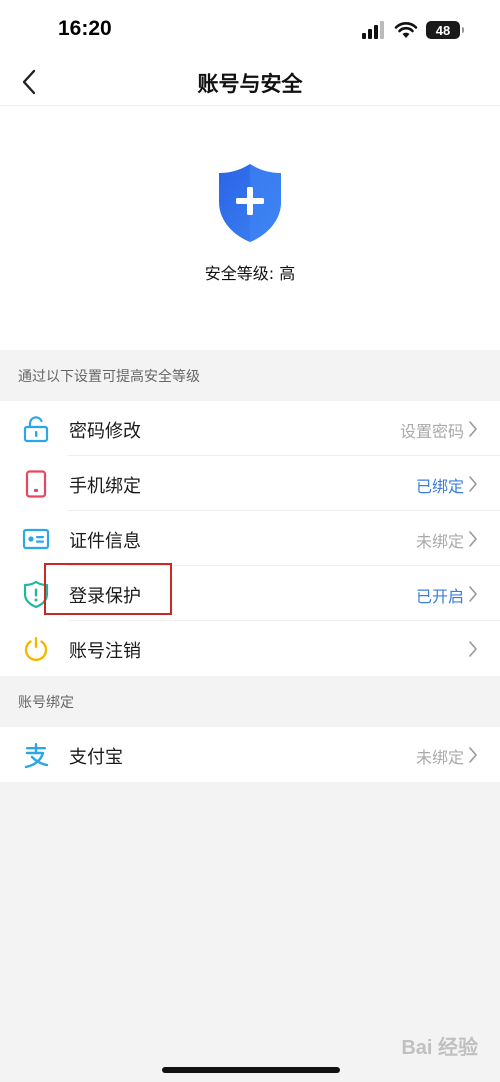 Image resolution: width=500 pixels, height=1082 pixels. I want to click on highlight-box, so click(108, 589).